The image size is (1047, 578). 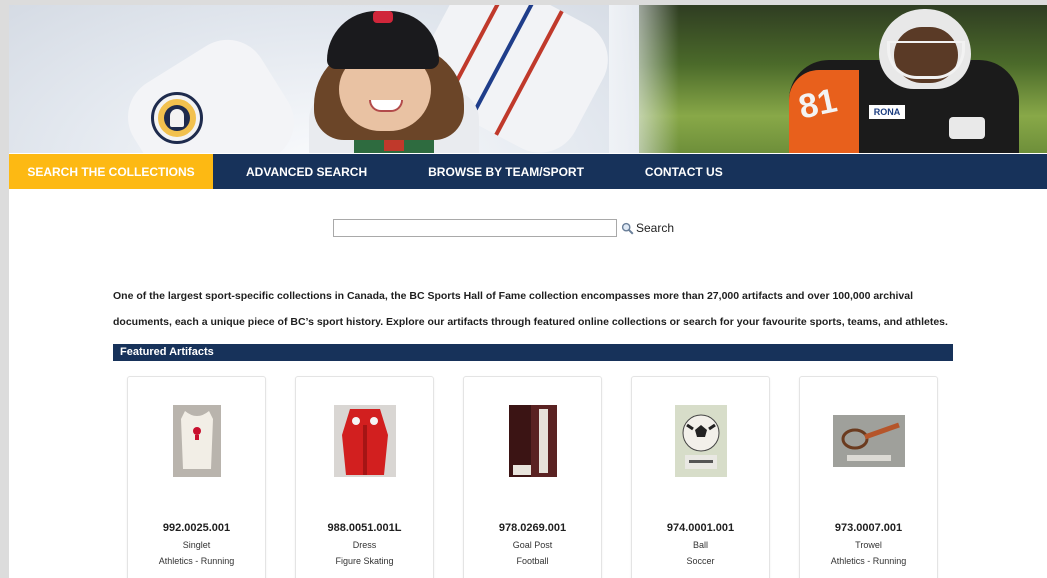 What do you see at coordinates (364, 561) in the screenshot?
I see `artifact-category: Figure Skating` at bounding box center [364, 561].